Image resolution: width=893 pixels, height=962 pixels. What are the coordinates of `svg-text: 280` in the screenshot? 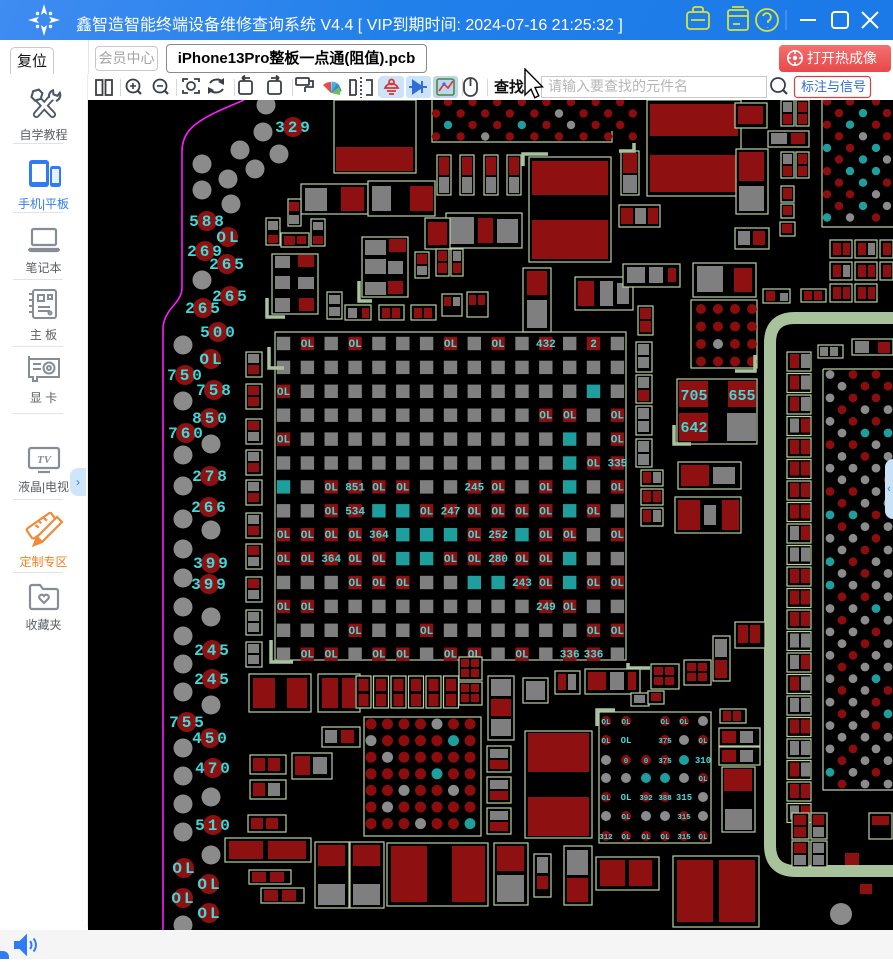 It's located at (498, 560).